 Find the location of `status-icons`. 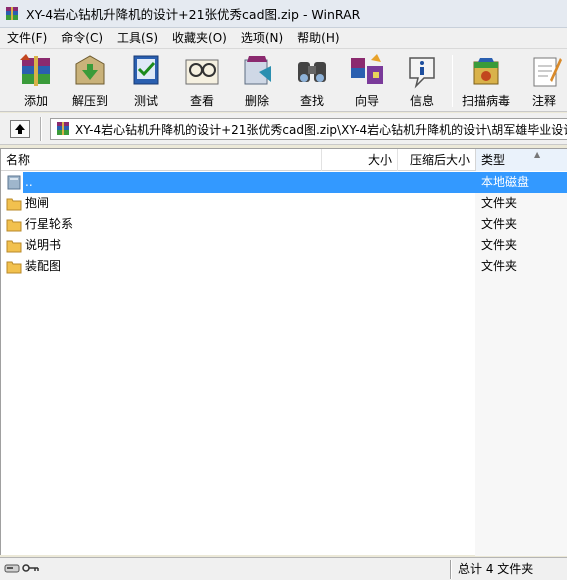

status-icons is located at coordinates (22, 568).